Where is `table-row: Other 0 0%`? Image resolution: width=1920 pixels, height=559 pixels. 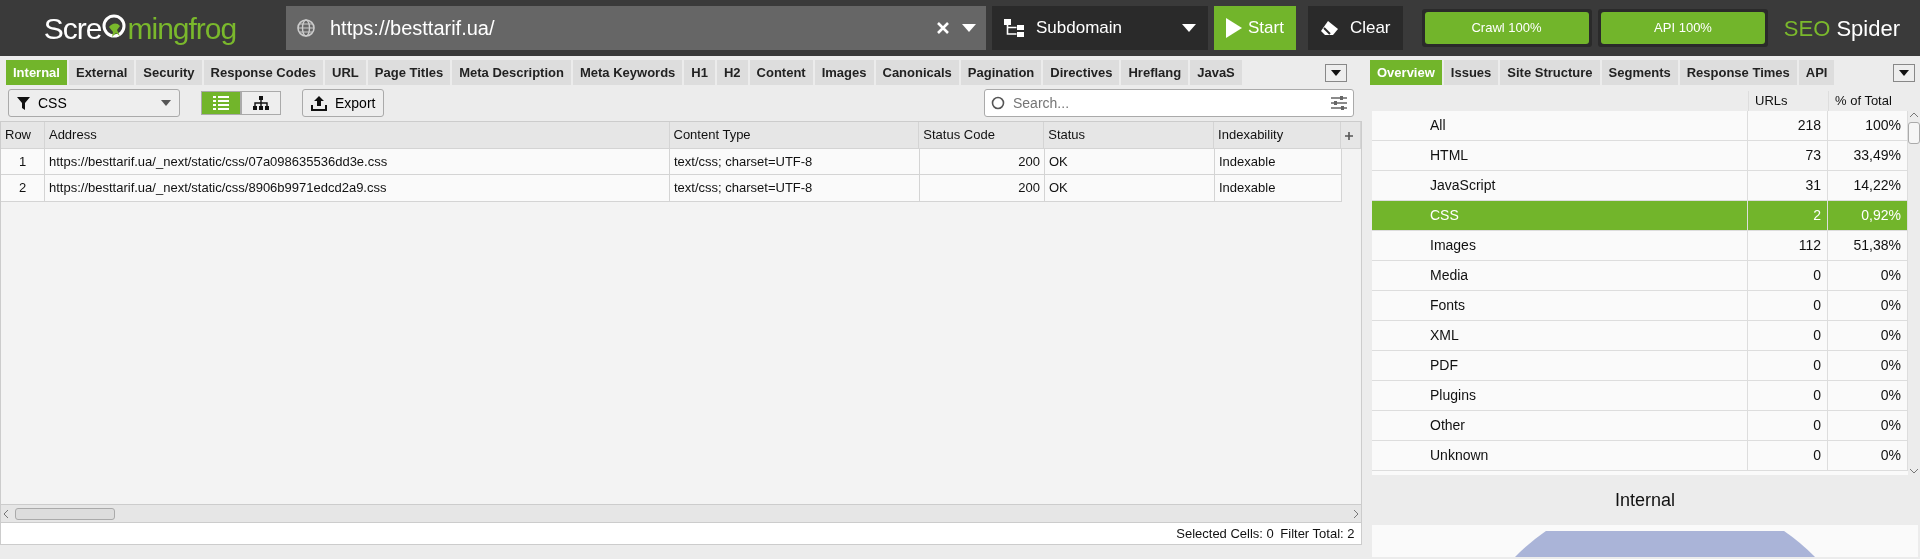 table-row: Other 0 0% is located at coordinates (1640, 426).